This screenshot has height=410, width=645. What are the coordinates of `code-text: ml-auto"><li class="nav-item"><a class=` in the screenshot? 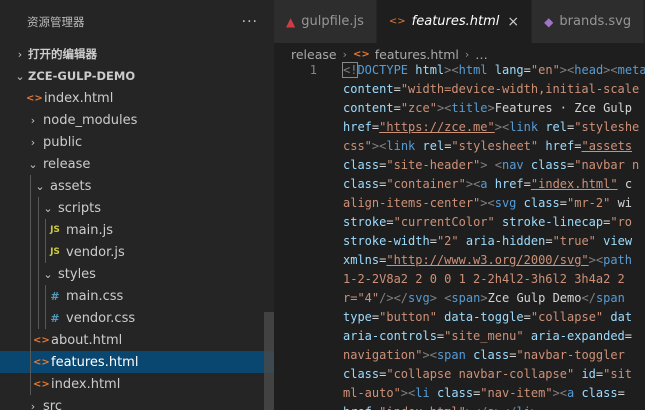 It's located at (484, 393).